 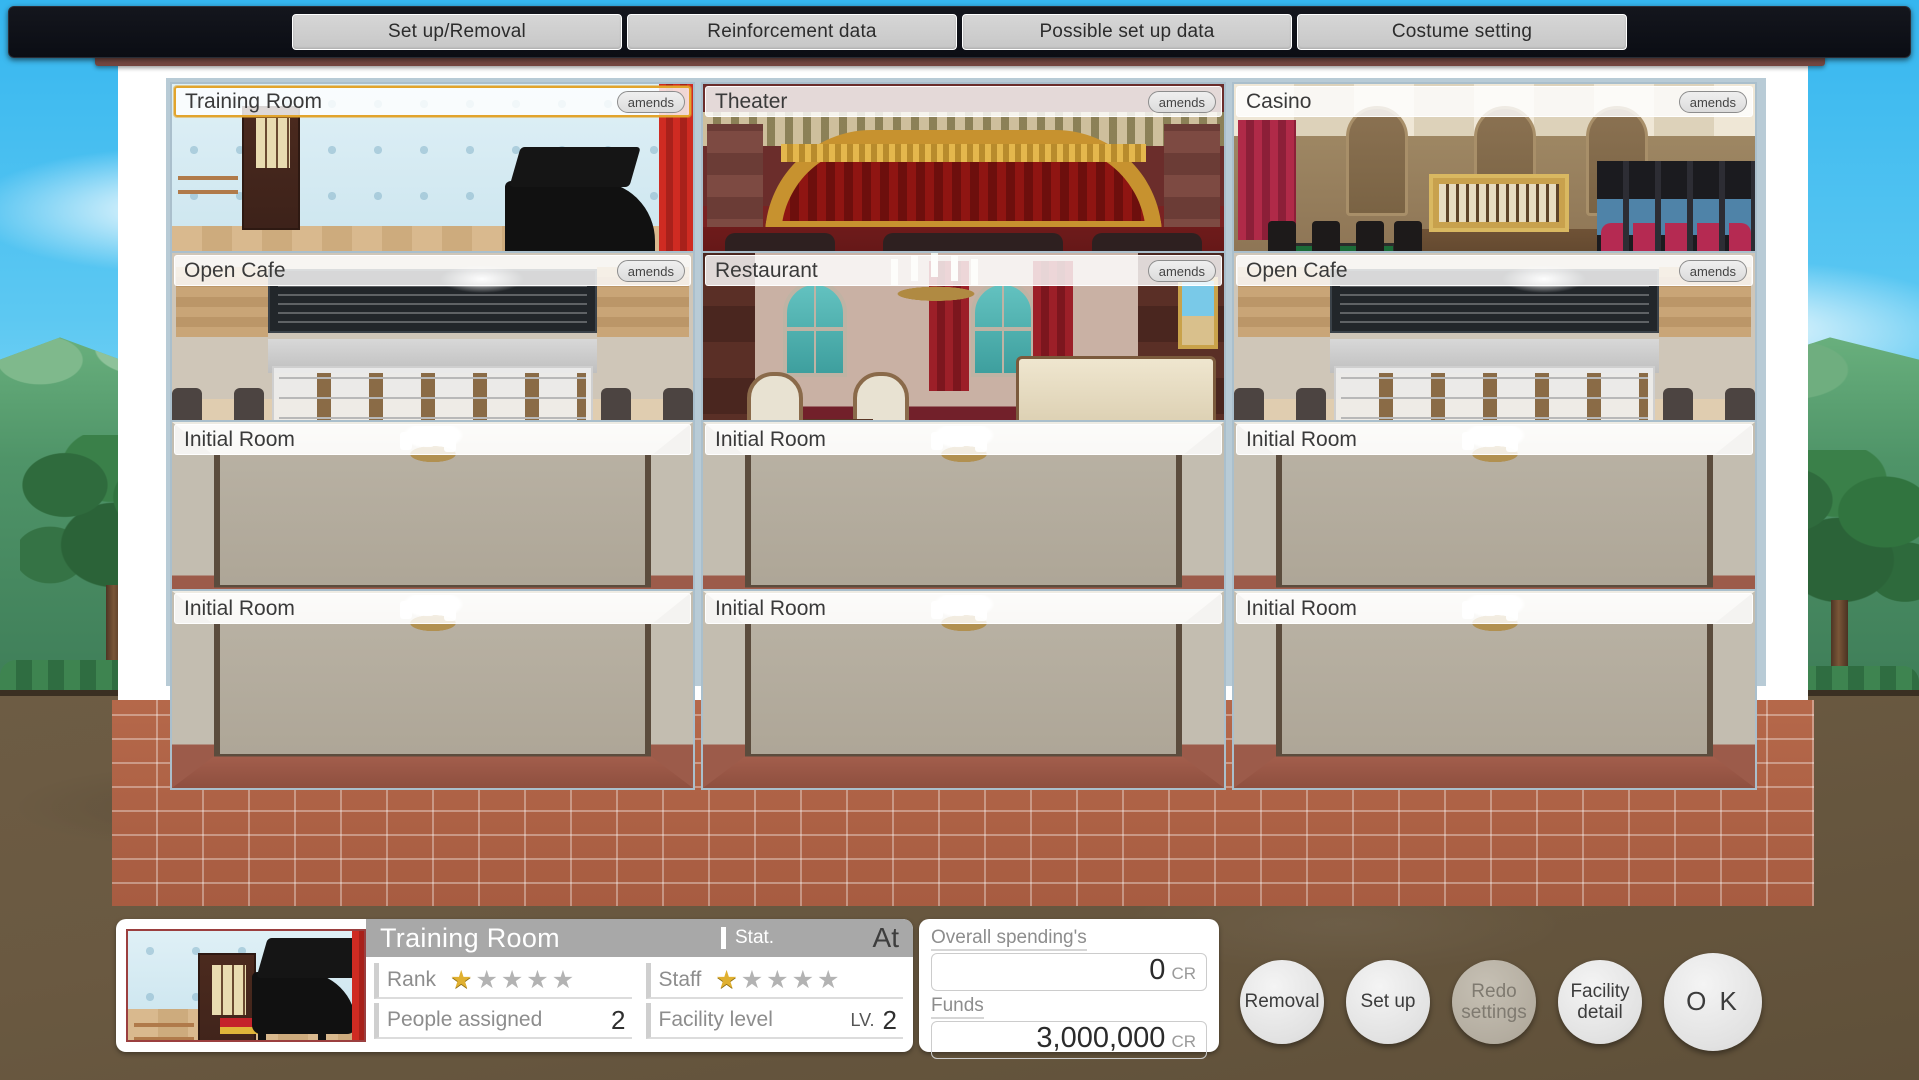 I want to click on facility-row-ratings: Rank ★ ★ ★ ★ ★ Staff ★ ★ ★ ★ ★, so click(x=638, y=981).